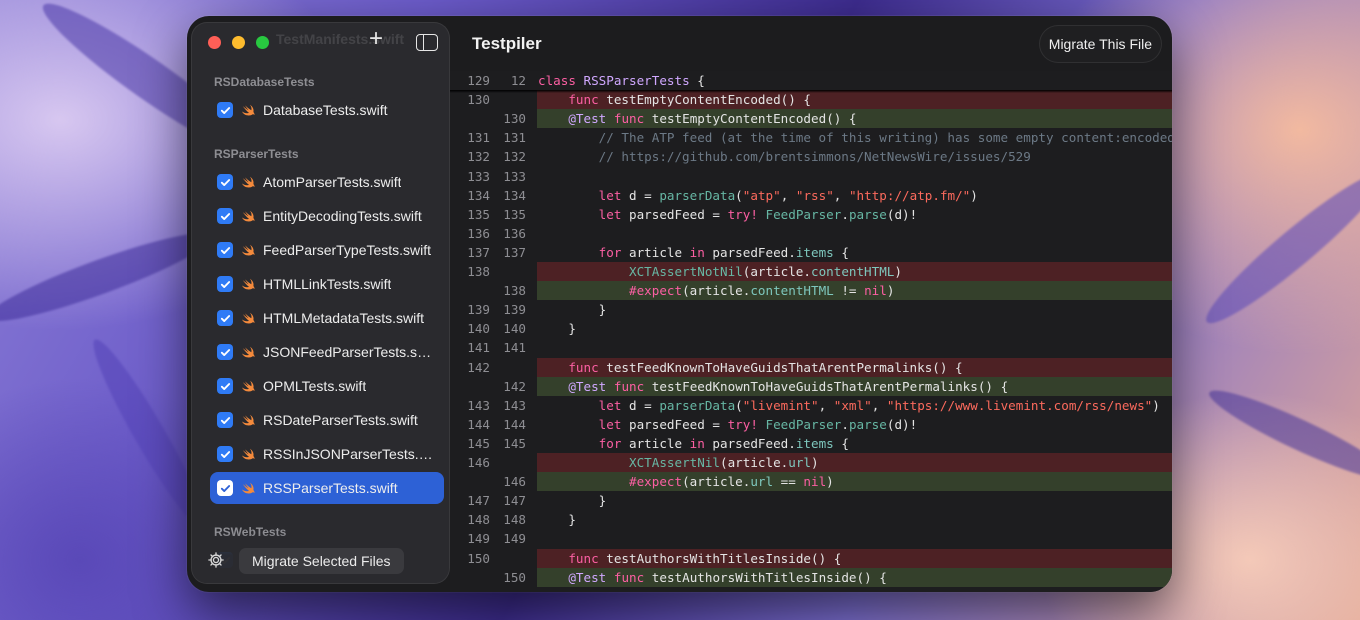  What do you see at coordinates (478, 462) in the screenshot?
I see `old-line-number: 146` at bounding box center [478, 462].